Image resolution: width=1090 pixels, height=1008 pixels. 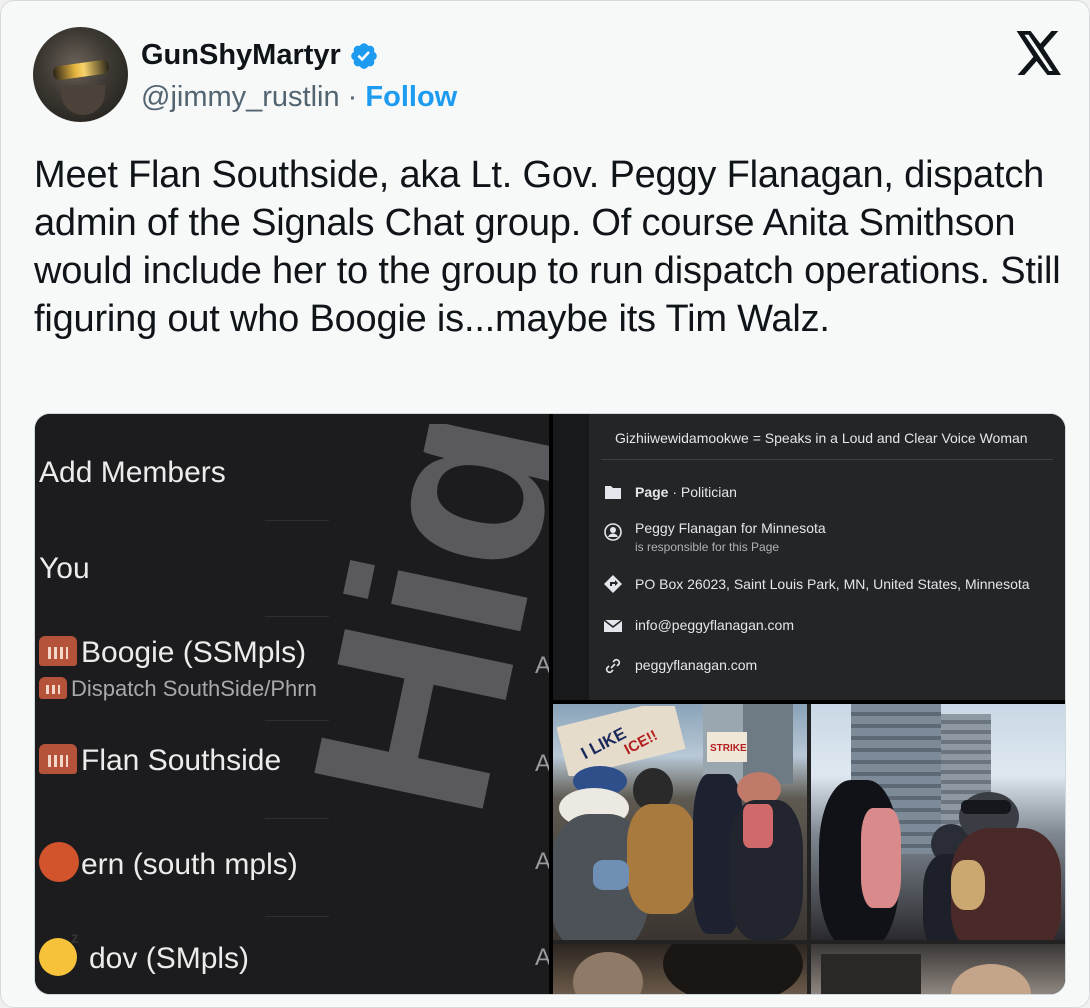 I want to click on hand-shape, so click(x=991, y=979).